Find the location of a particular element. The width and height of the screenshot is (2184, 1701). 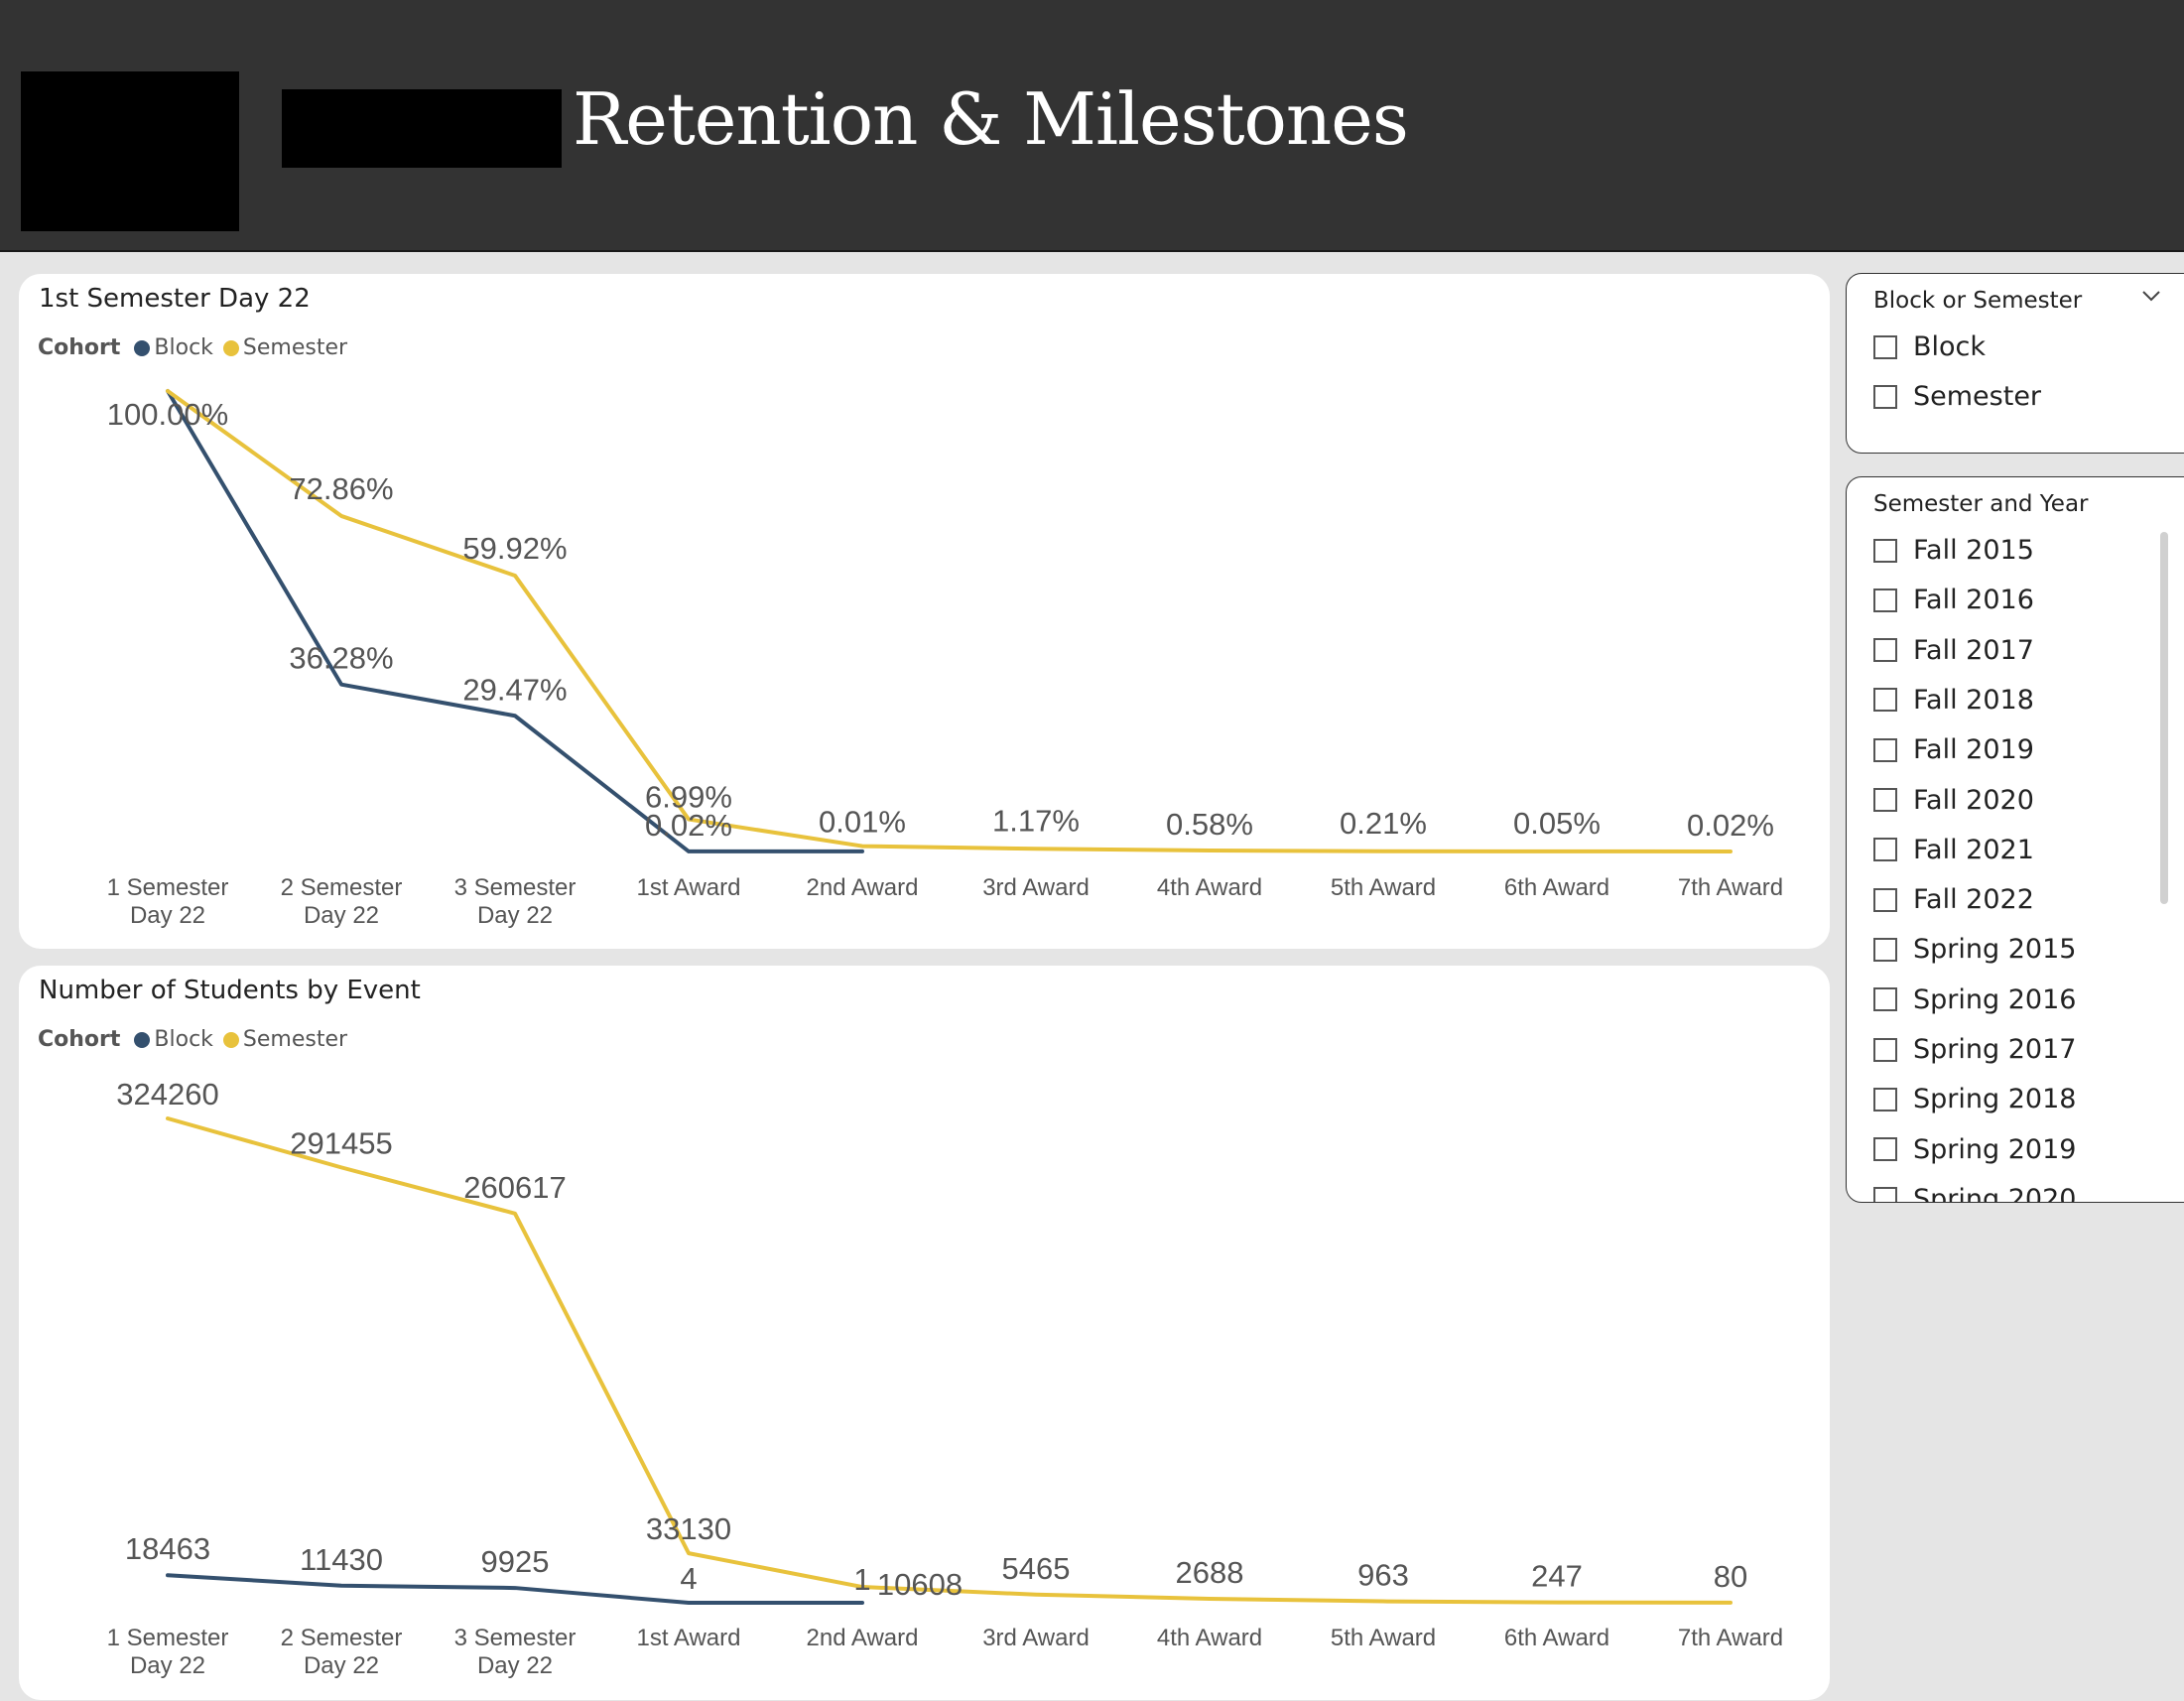

data-label: 291455 is located at coordinates (341, 1142).